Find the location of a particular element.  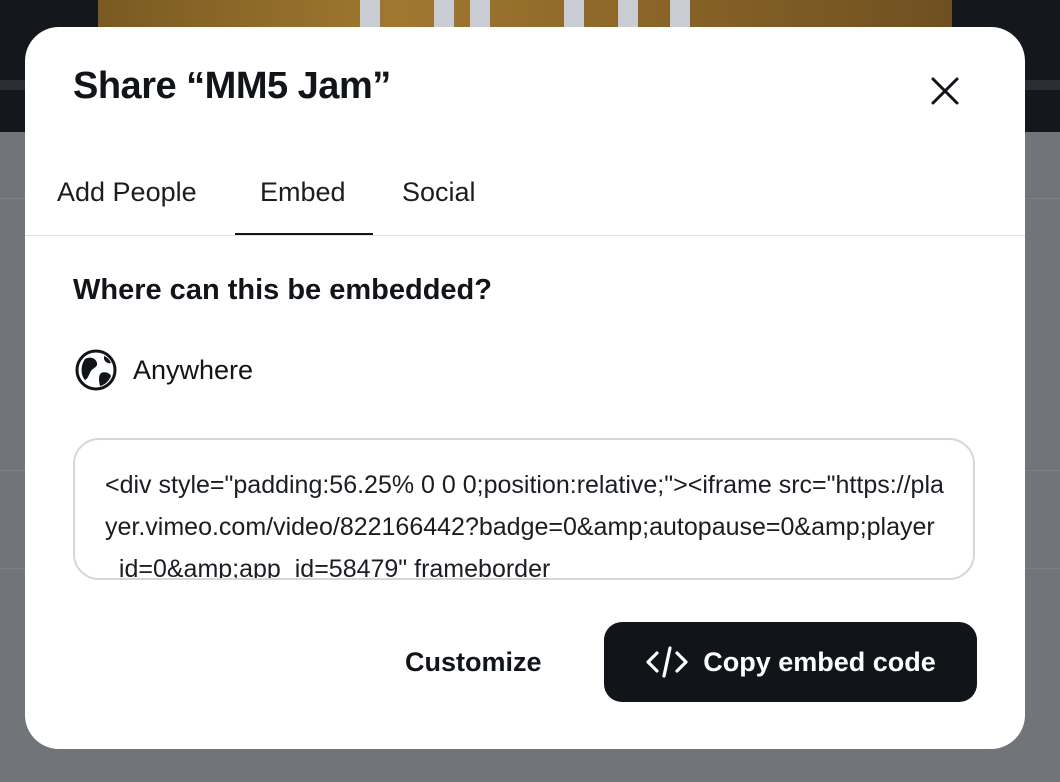

customize-button: Customize is located at coordinates (473, 662).